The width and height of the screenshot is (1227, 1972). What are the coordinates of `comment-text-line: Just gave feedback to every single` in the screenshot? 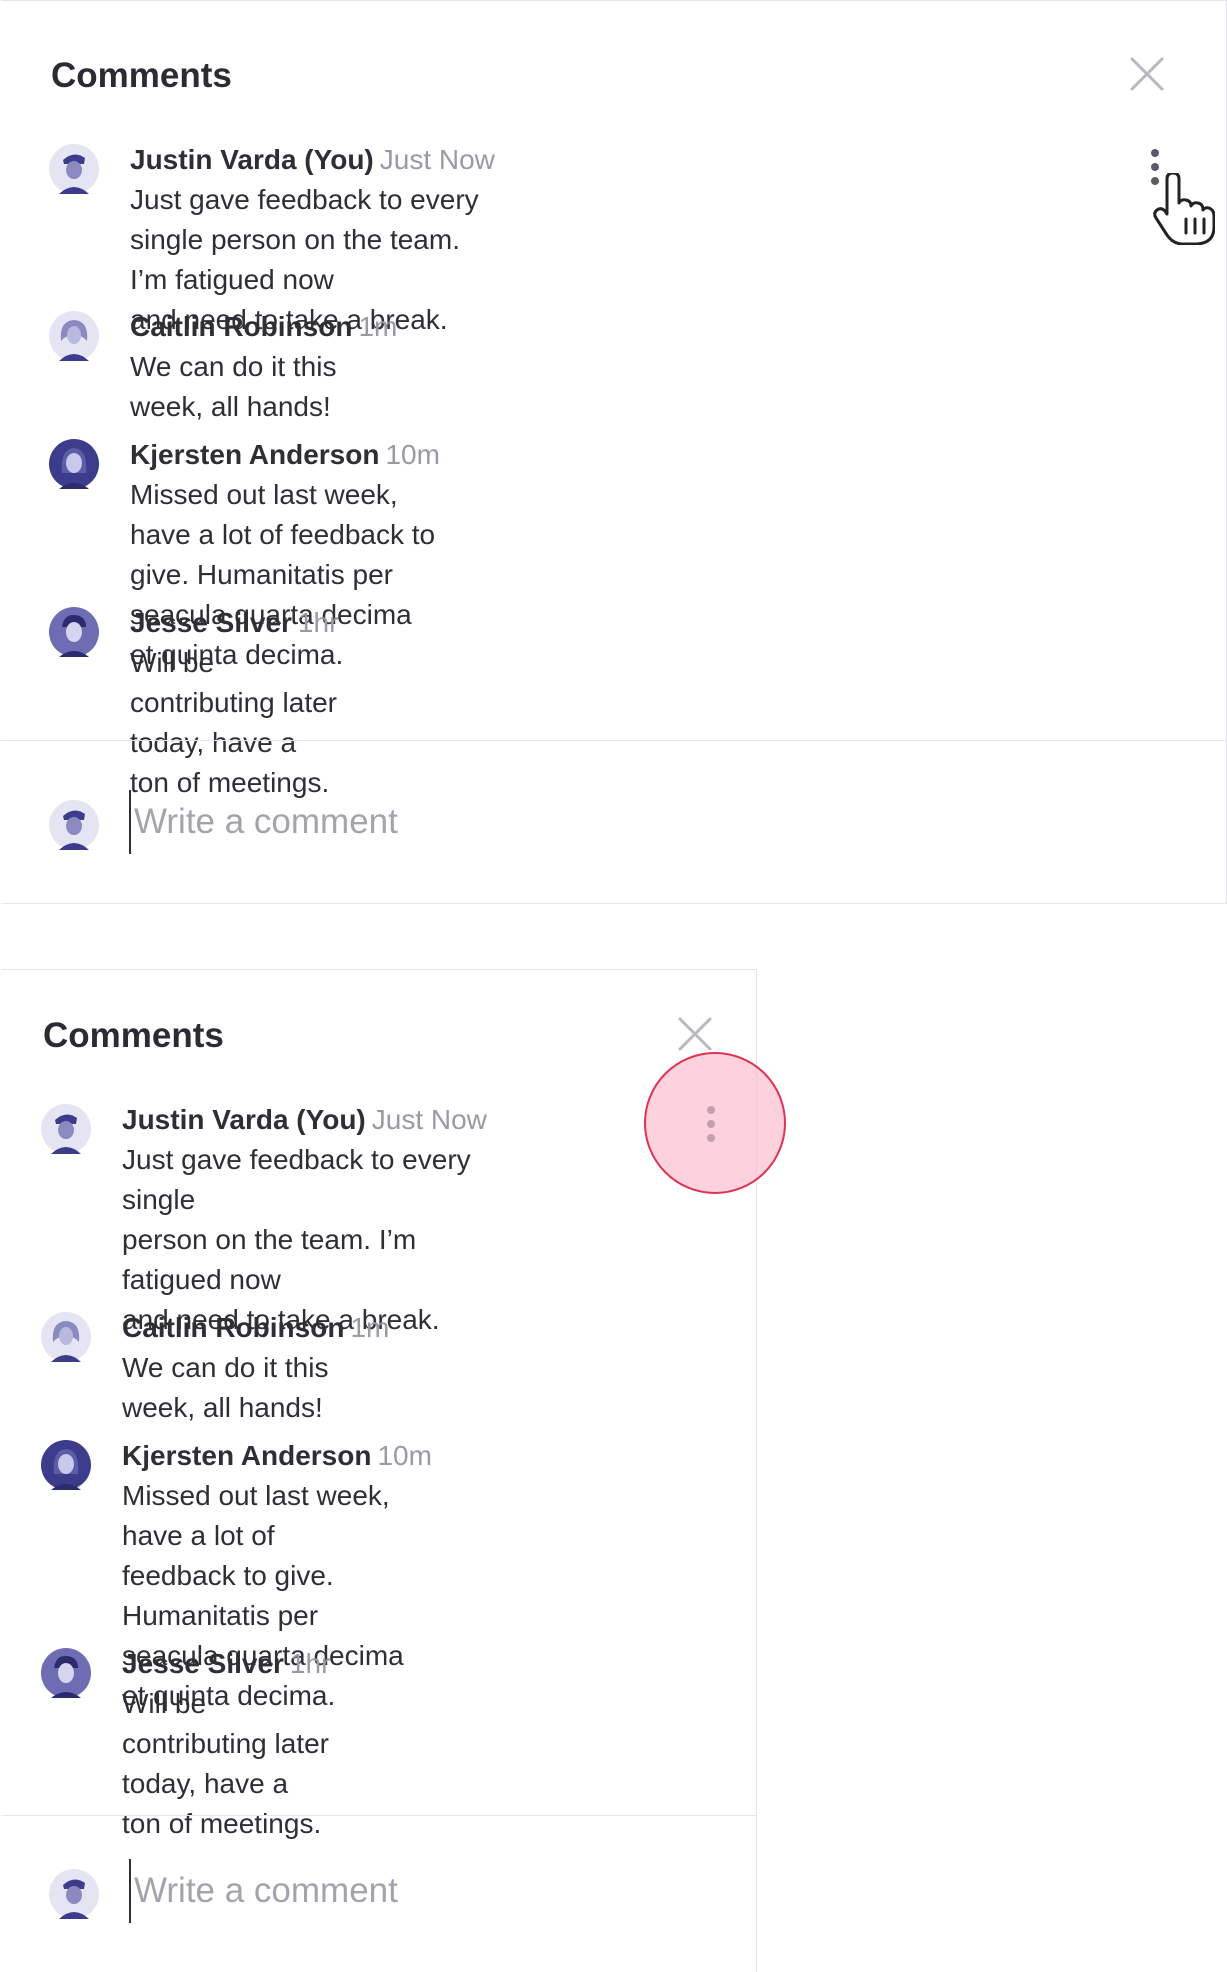 It's located at (296, 1179).